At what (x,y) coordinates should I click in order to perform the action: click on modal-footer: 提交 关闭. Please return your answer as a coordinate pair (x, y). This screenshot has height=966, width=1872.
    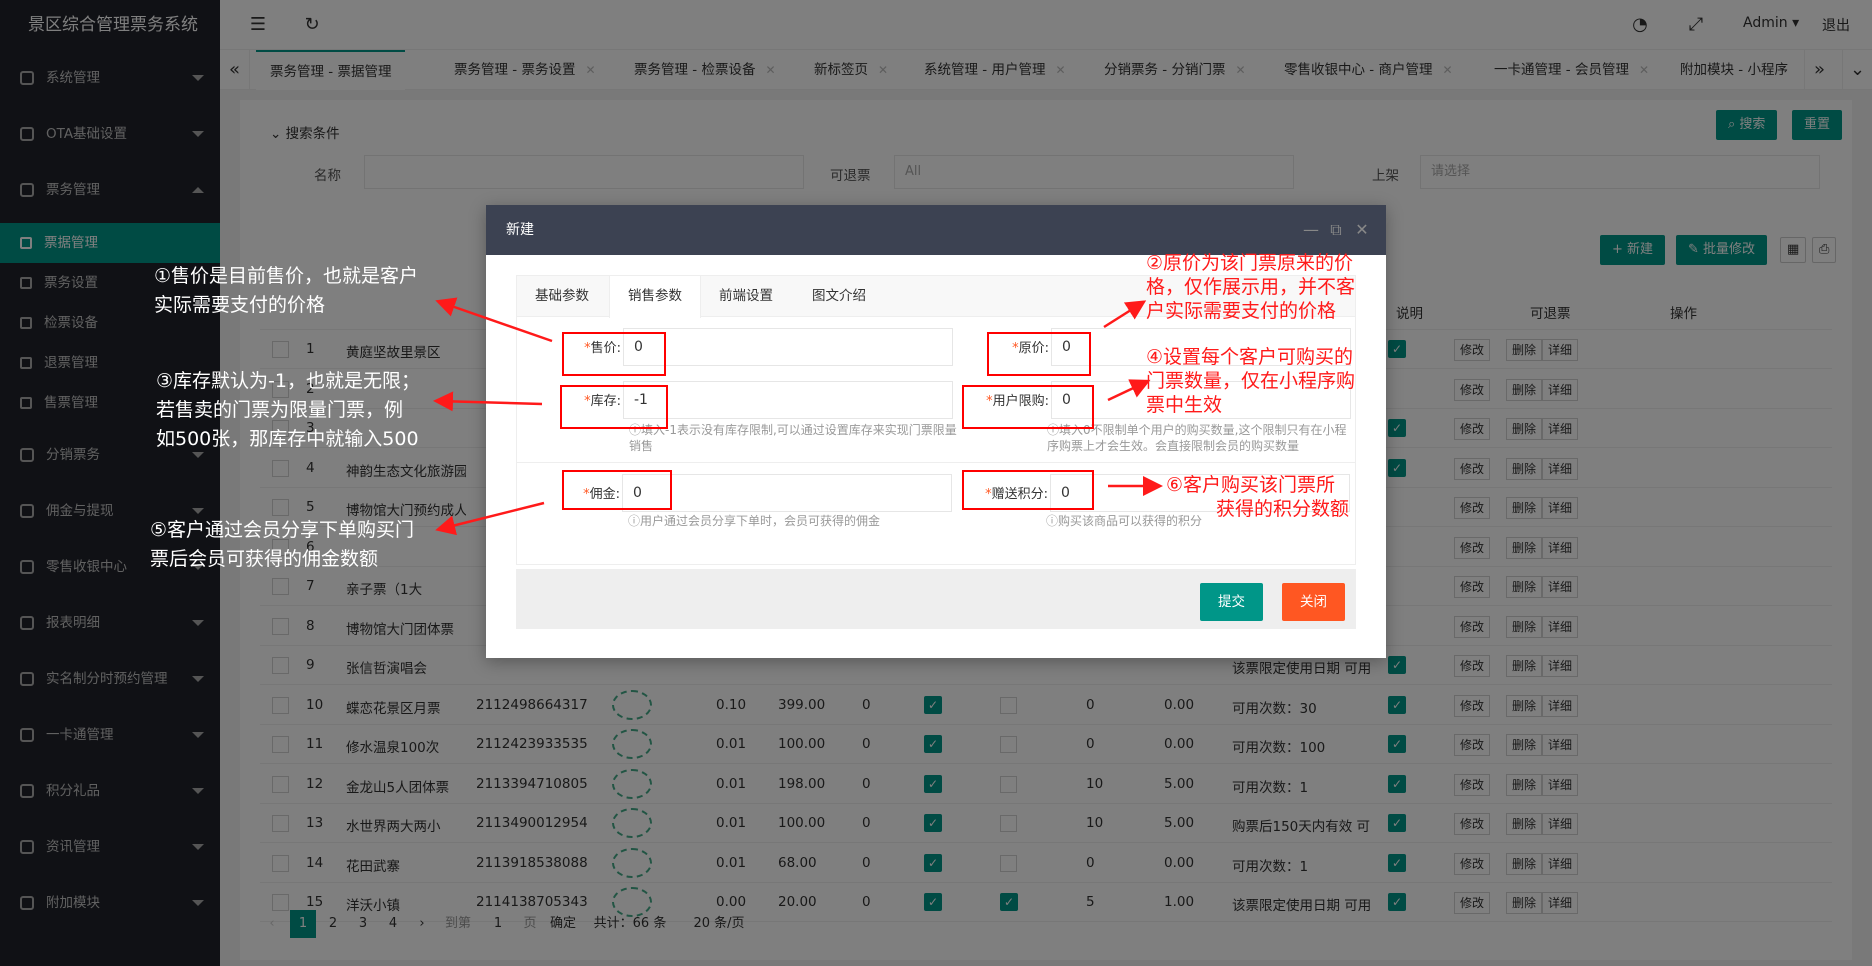
    Looking at the image, I should click on (936, 599).